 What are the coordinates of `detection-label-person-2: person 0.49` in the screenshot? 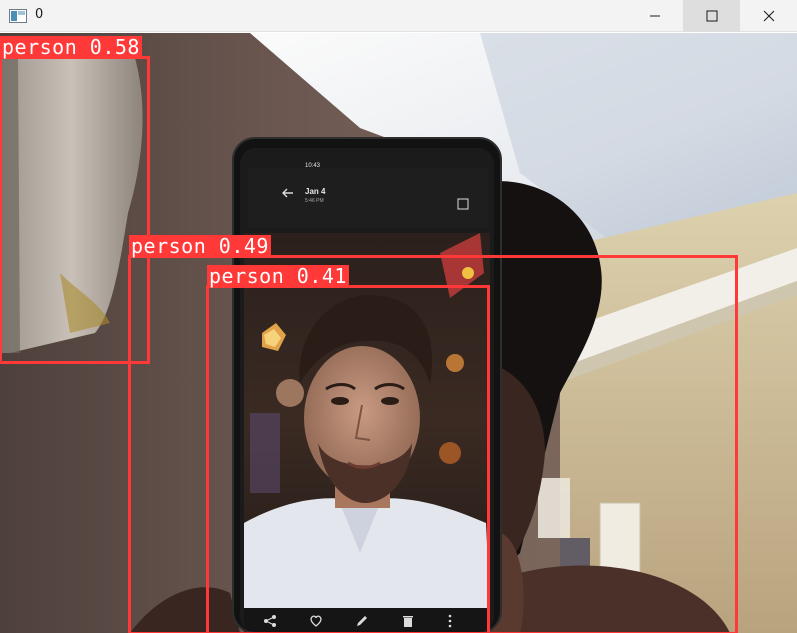 It's located at (200, 246).